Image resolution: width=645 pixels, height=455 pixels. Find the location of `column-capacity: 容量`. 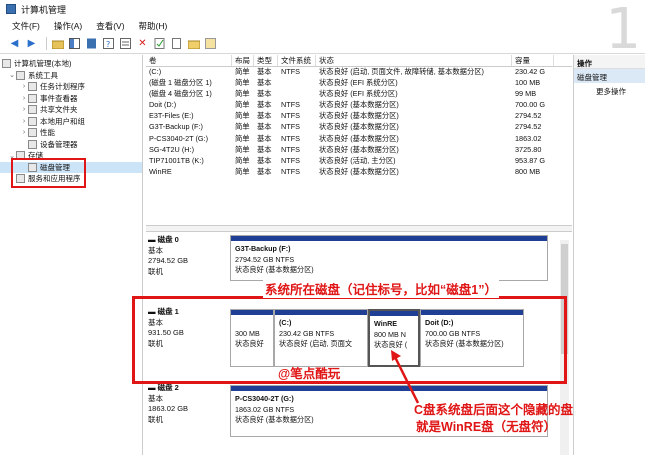

column-capacity: 容量 is located at coordinates (533, 60).